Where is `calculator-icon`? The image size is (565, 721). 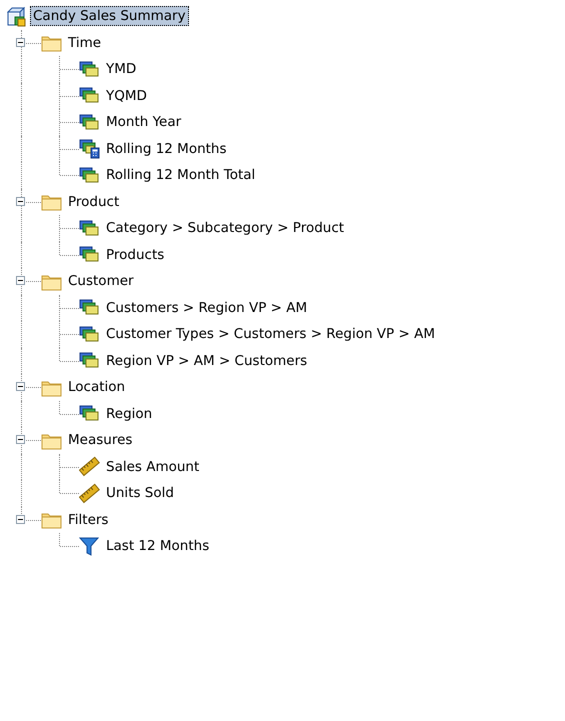 calculator-icon is located at coordinates (89, 149).